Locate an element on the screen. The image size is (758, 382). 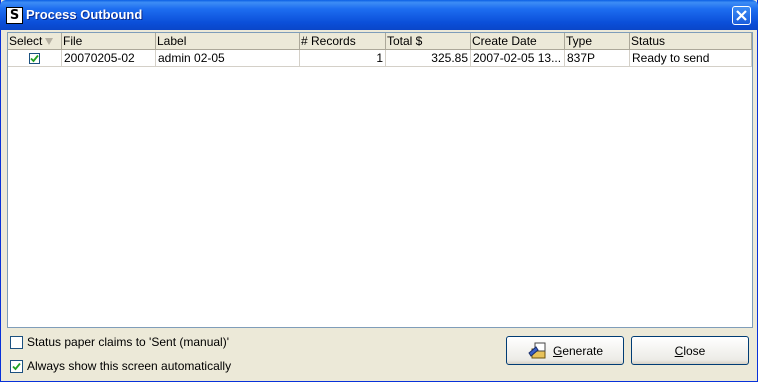
column-header-type: Type is located at coordinates (597, 41).